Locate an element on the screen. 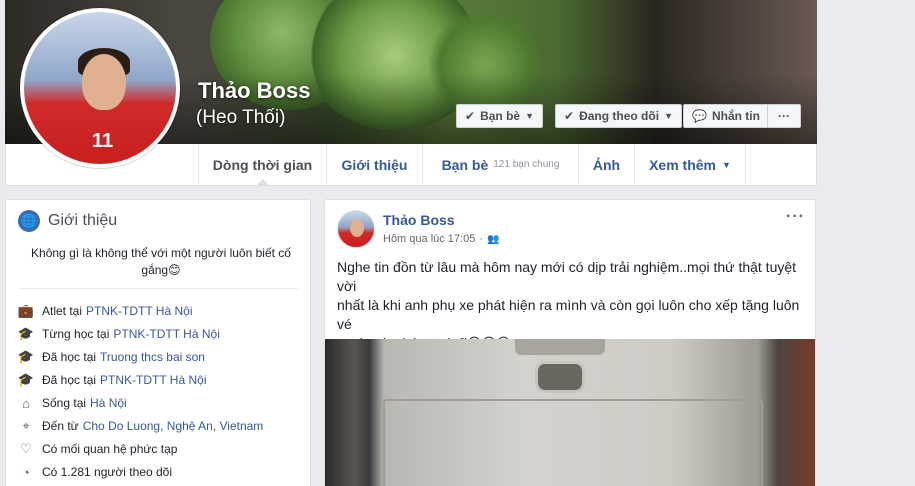 Image resolution: width=915 pixels, height=486 pixels. intro-item: 🎓 Đã học tại Truong thcs bai son is located at coordinates (163, 357).